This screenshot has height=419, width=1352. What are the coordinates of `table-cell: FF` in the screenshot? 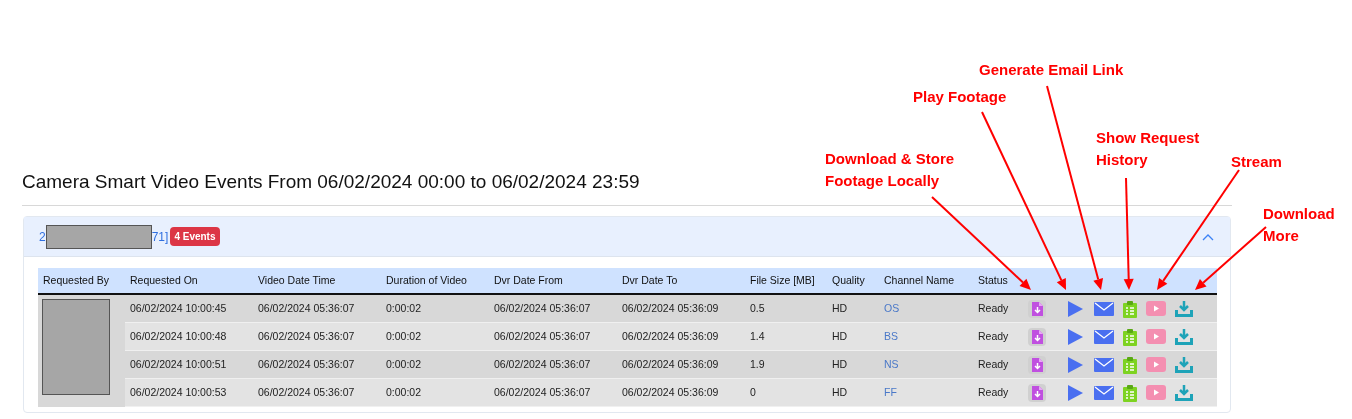 It's located at (926, 392).